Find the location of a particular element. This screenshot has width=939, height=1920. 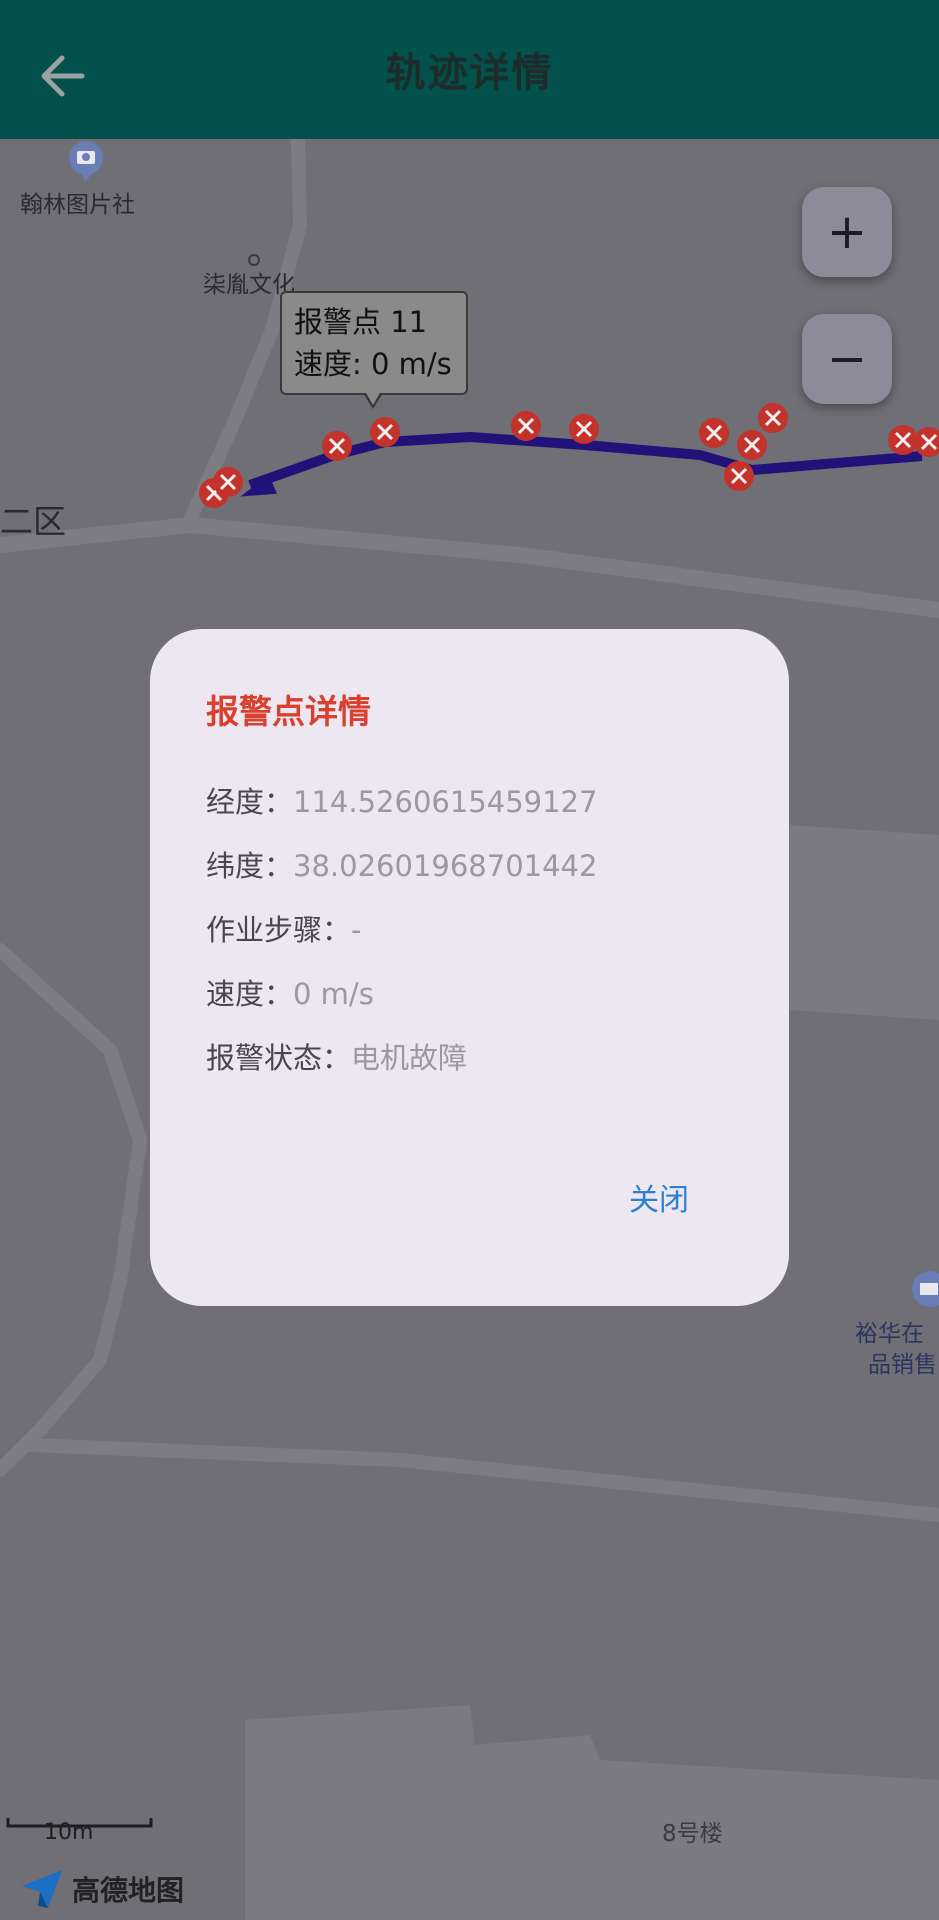

step-row: 作业步骤：- is located at coordinates (283, 928).